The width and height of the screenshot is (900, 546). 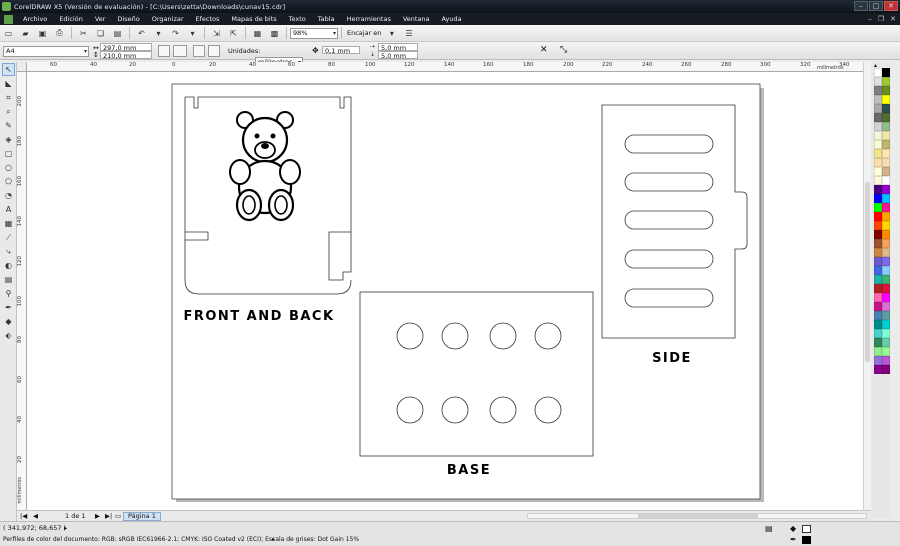 I want to click on portrait-button, so click(x=164, y=51).